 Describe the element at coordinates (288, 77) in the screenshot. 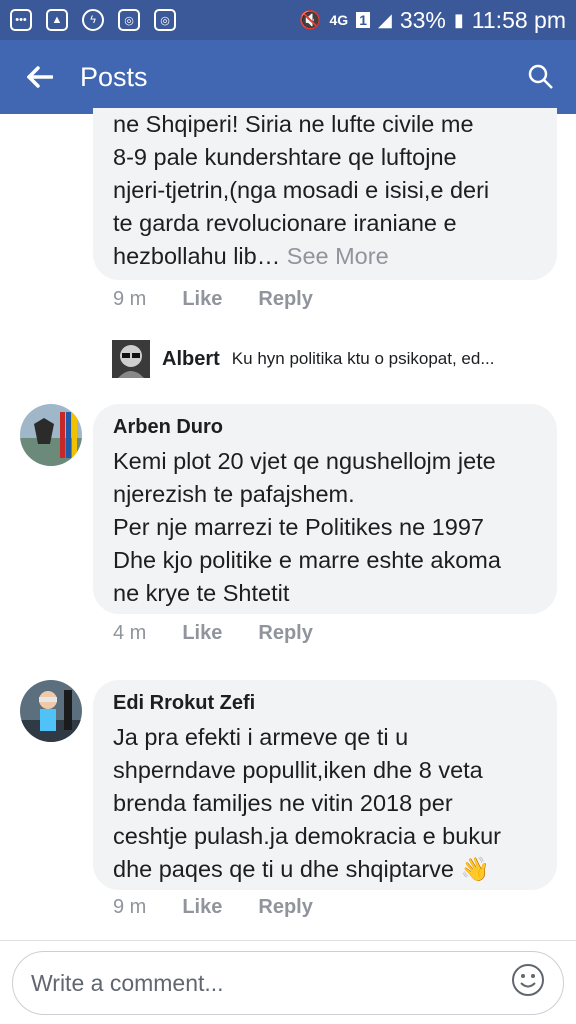

I see `app-bar: Posts` at that location.